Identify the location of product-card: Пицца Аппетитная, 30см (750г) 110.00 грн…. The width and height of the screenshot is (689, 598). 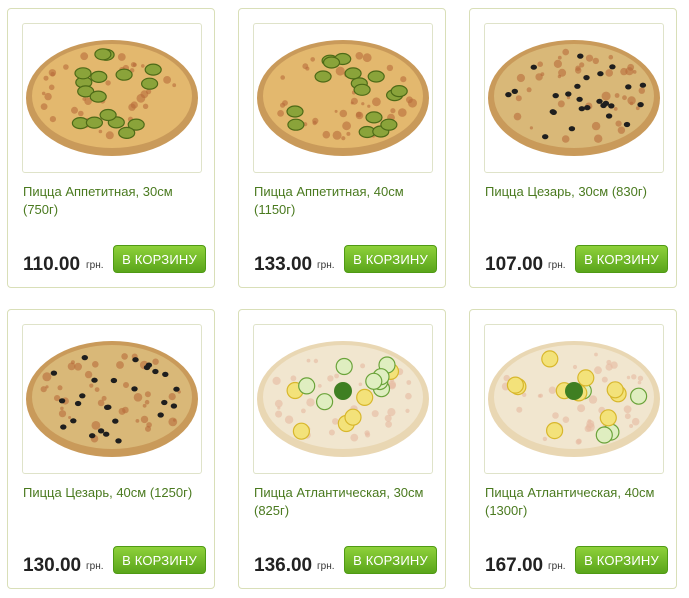
(111, 148).